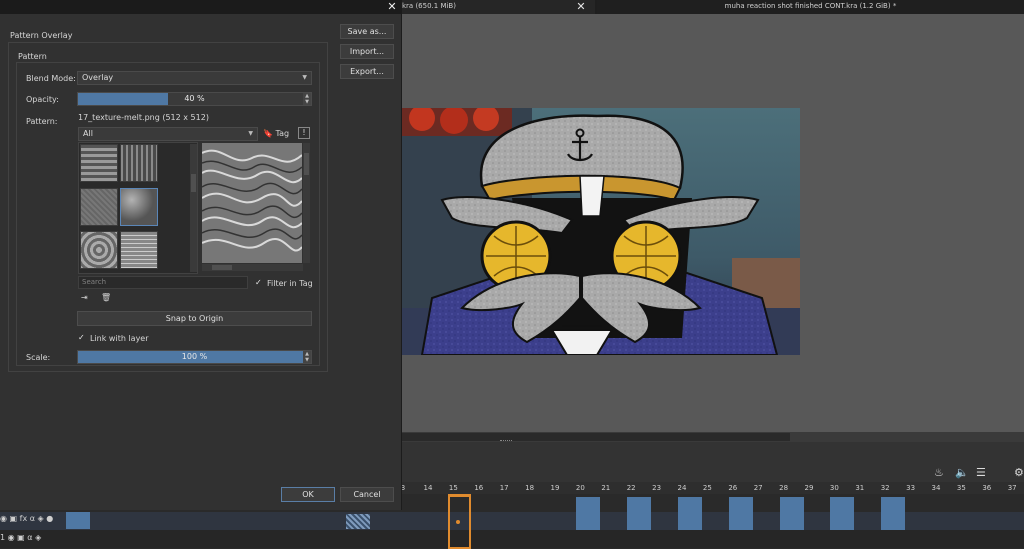 Image resolution: width=1024 pixels, height=549 pixels. I want to click on scale-value: 100 %, so click(194, 356).